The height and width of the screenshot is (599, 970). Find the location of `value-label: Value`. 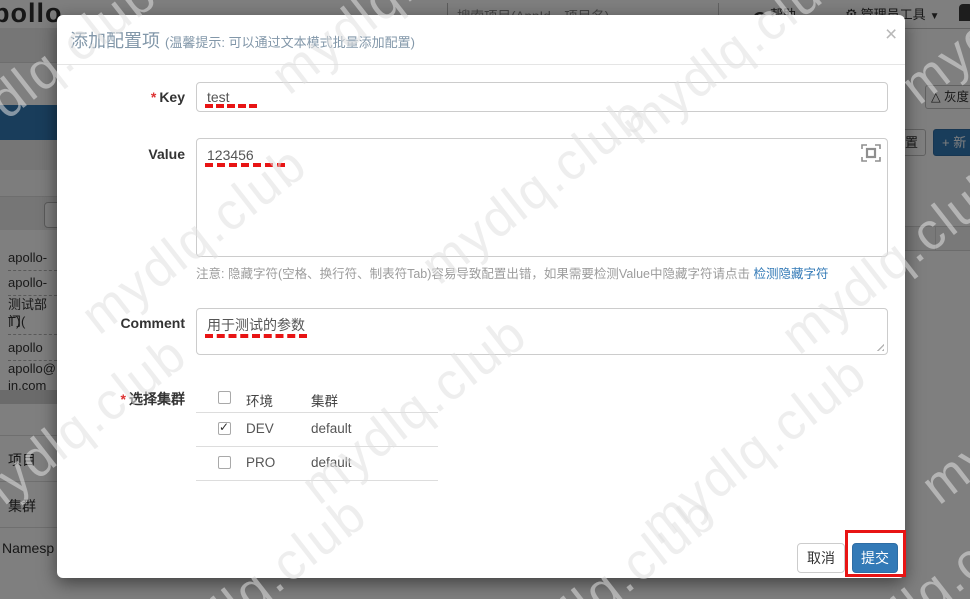

value-label: Value is located at coordinates (121, 154).